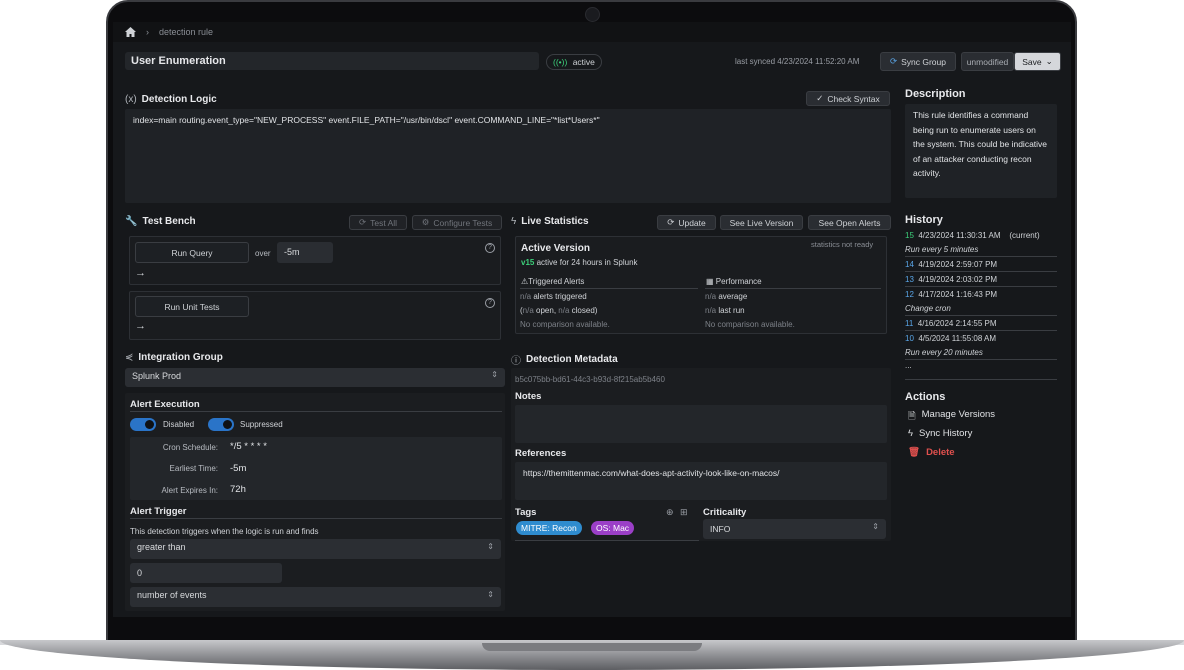 Image resolution: width=1184 pixels, height=670 pixels. Describe the element at coordinates (362, 222) in the screenshot. I see `refresh-icon: ⟳` at that location.